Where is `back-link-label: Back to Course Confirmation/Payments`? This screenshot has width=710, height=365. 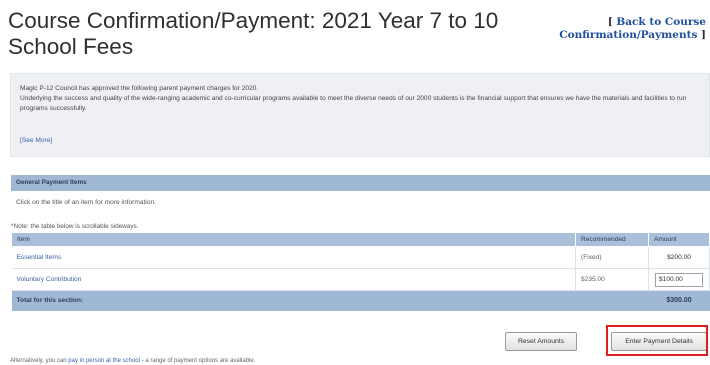 back-link-label: Back to Course Confirmation/Payments is located at coordinates (632, 28).